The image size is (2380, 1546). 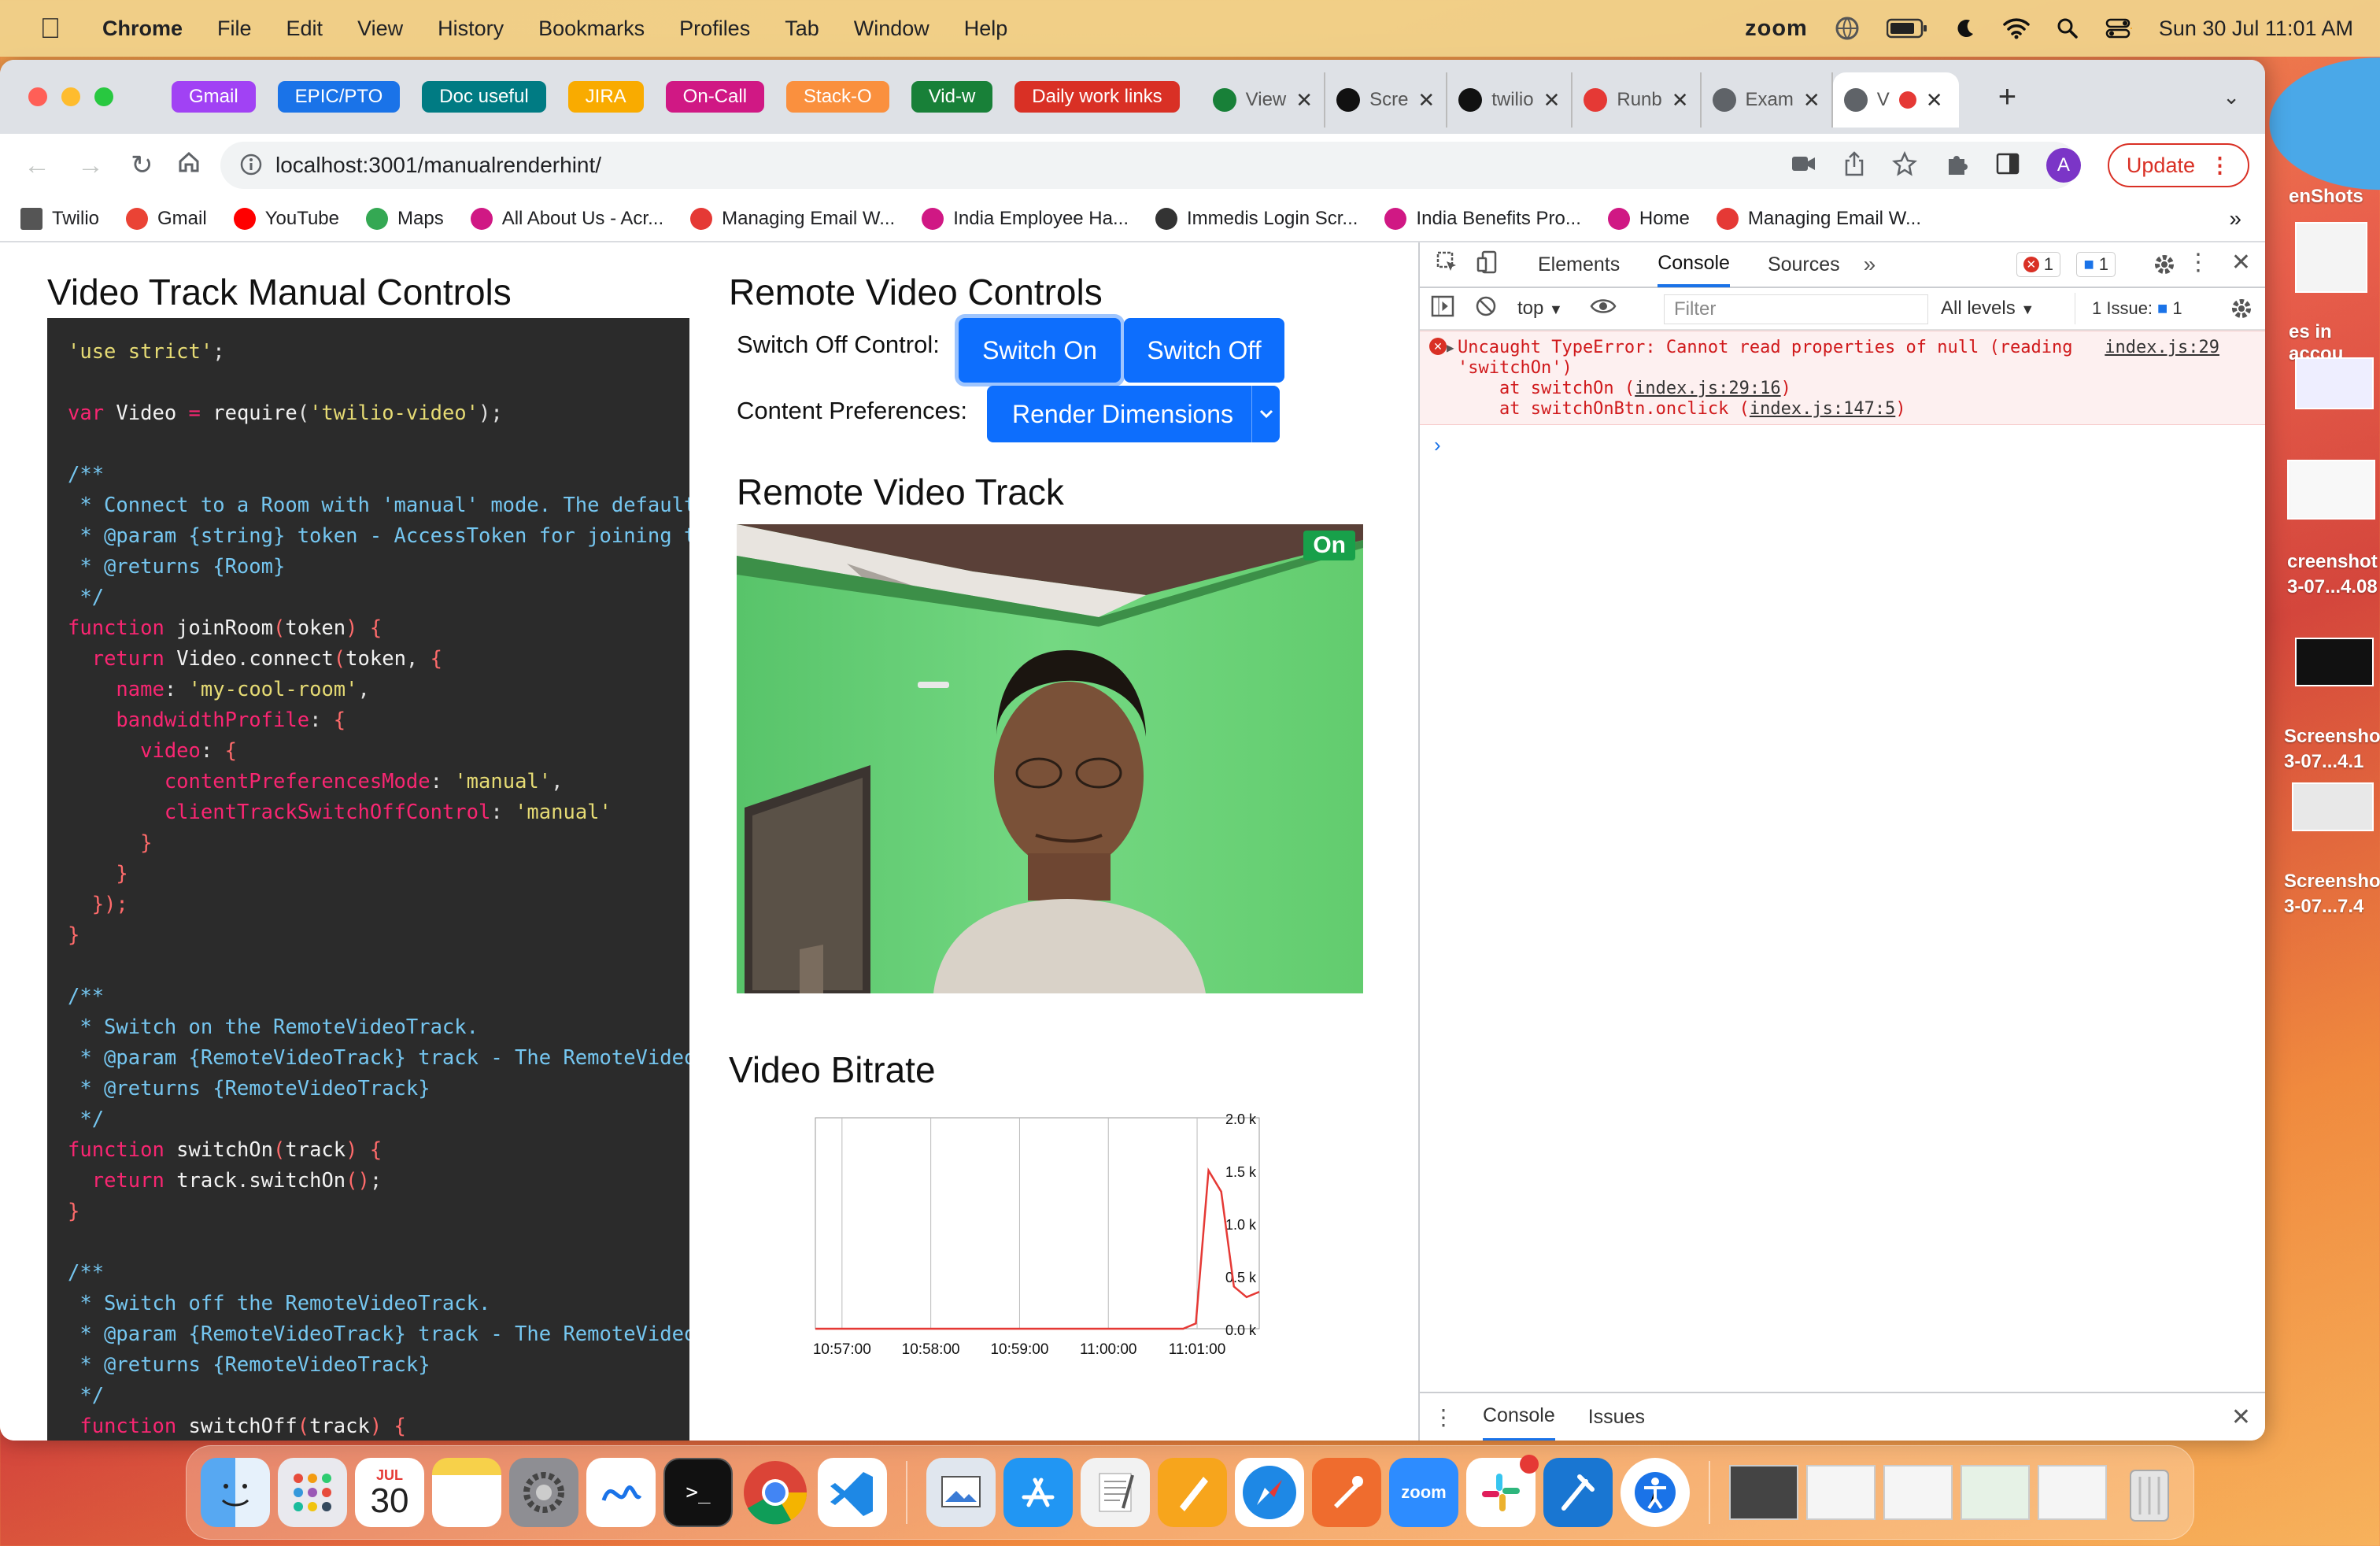 What do you see at coordinates (2007, 97) in the screenshot?
I see `new-tab-icon: +` at bounding box center [2007, 97].